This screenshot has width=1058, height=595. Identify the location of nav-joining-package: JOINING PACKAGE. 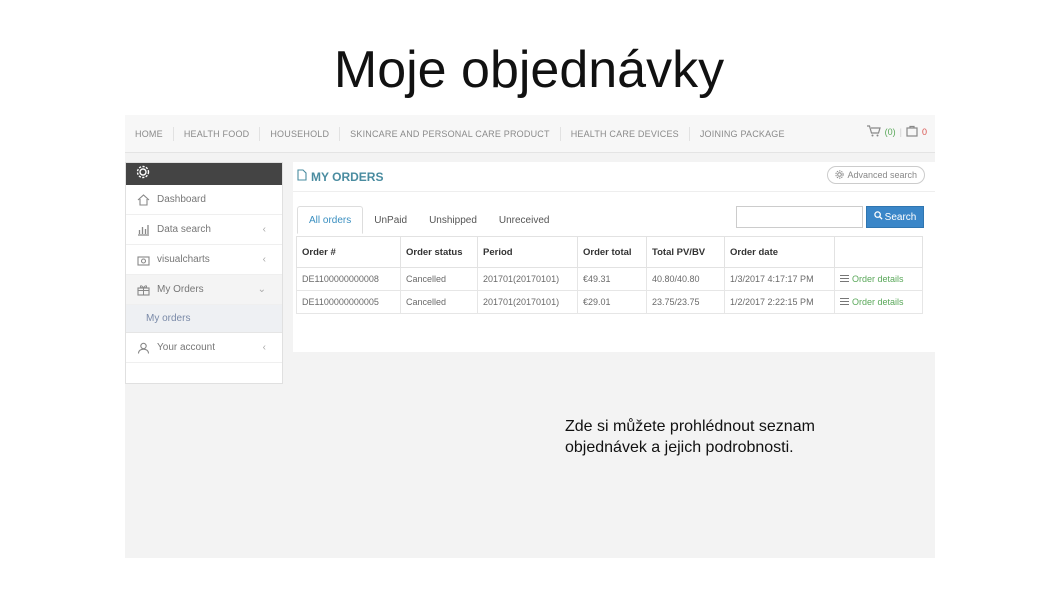
(742, 134).